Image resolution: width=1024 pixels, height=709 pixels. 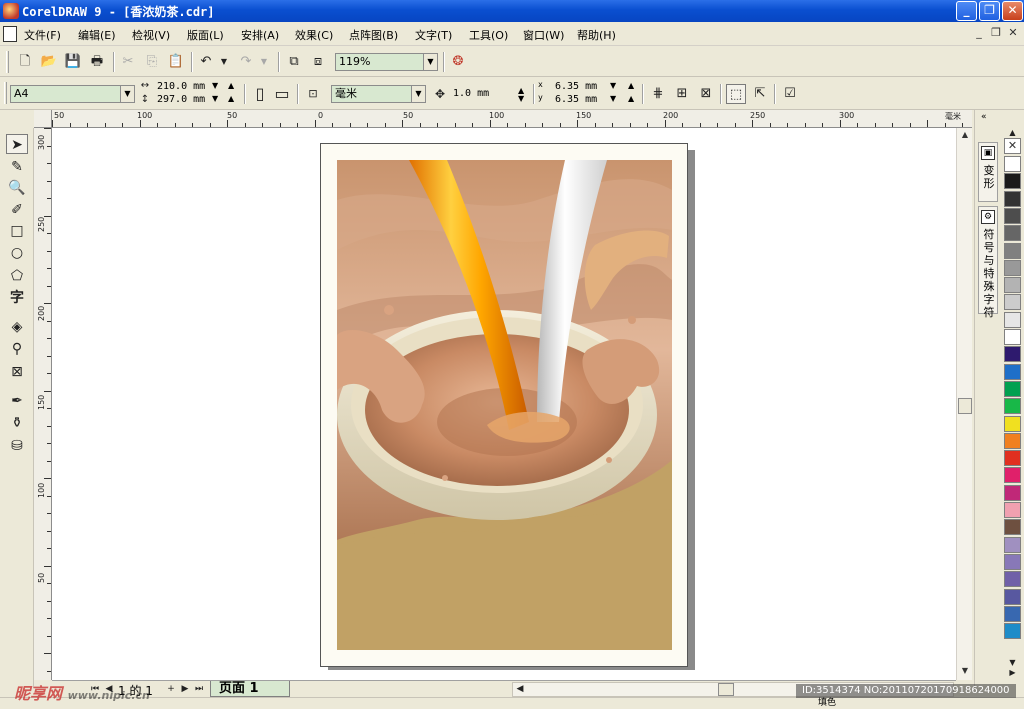 What do you see at coordinates (215, 99) in the screenshot?
I see `height-spin-down-icon: ▼` at bounding box center [215, 99].